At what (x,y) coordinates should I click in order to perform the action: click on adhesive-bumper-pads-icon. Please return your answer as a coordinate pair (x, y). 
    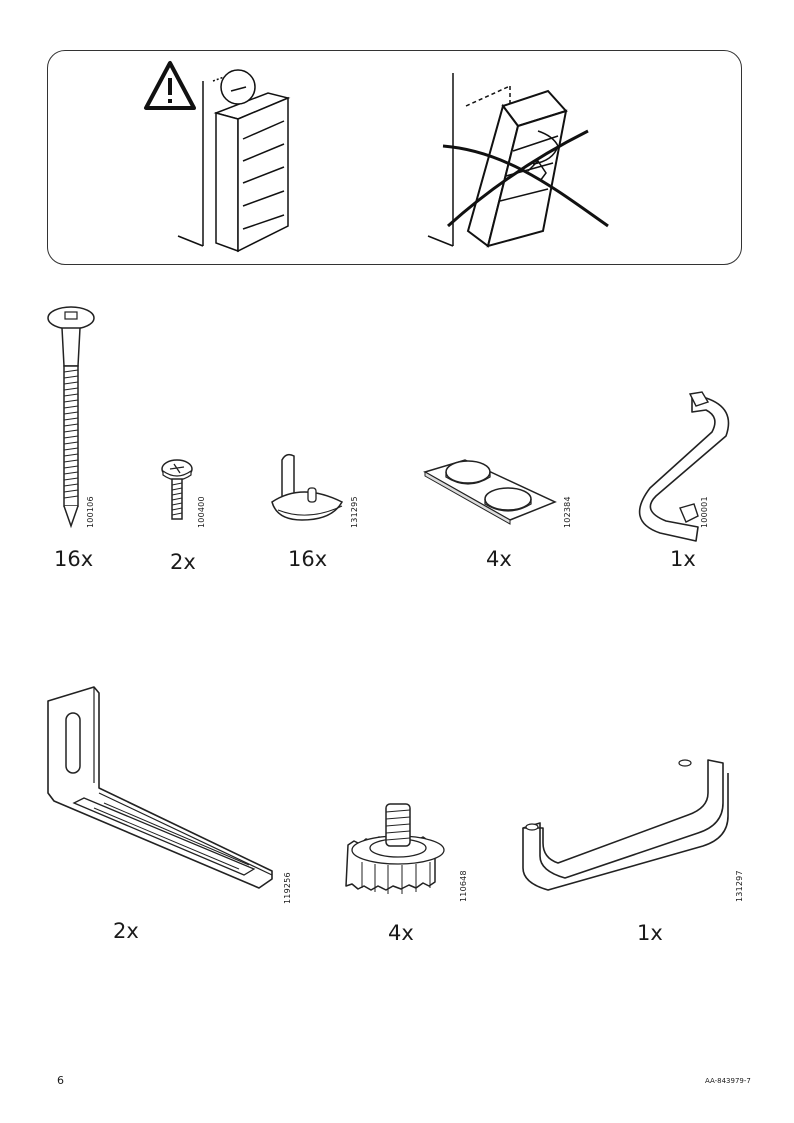
    Looking at the image, I should click on (490, 492).